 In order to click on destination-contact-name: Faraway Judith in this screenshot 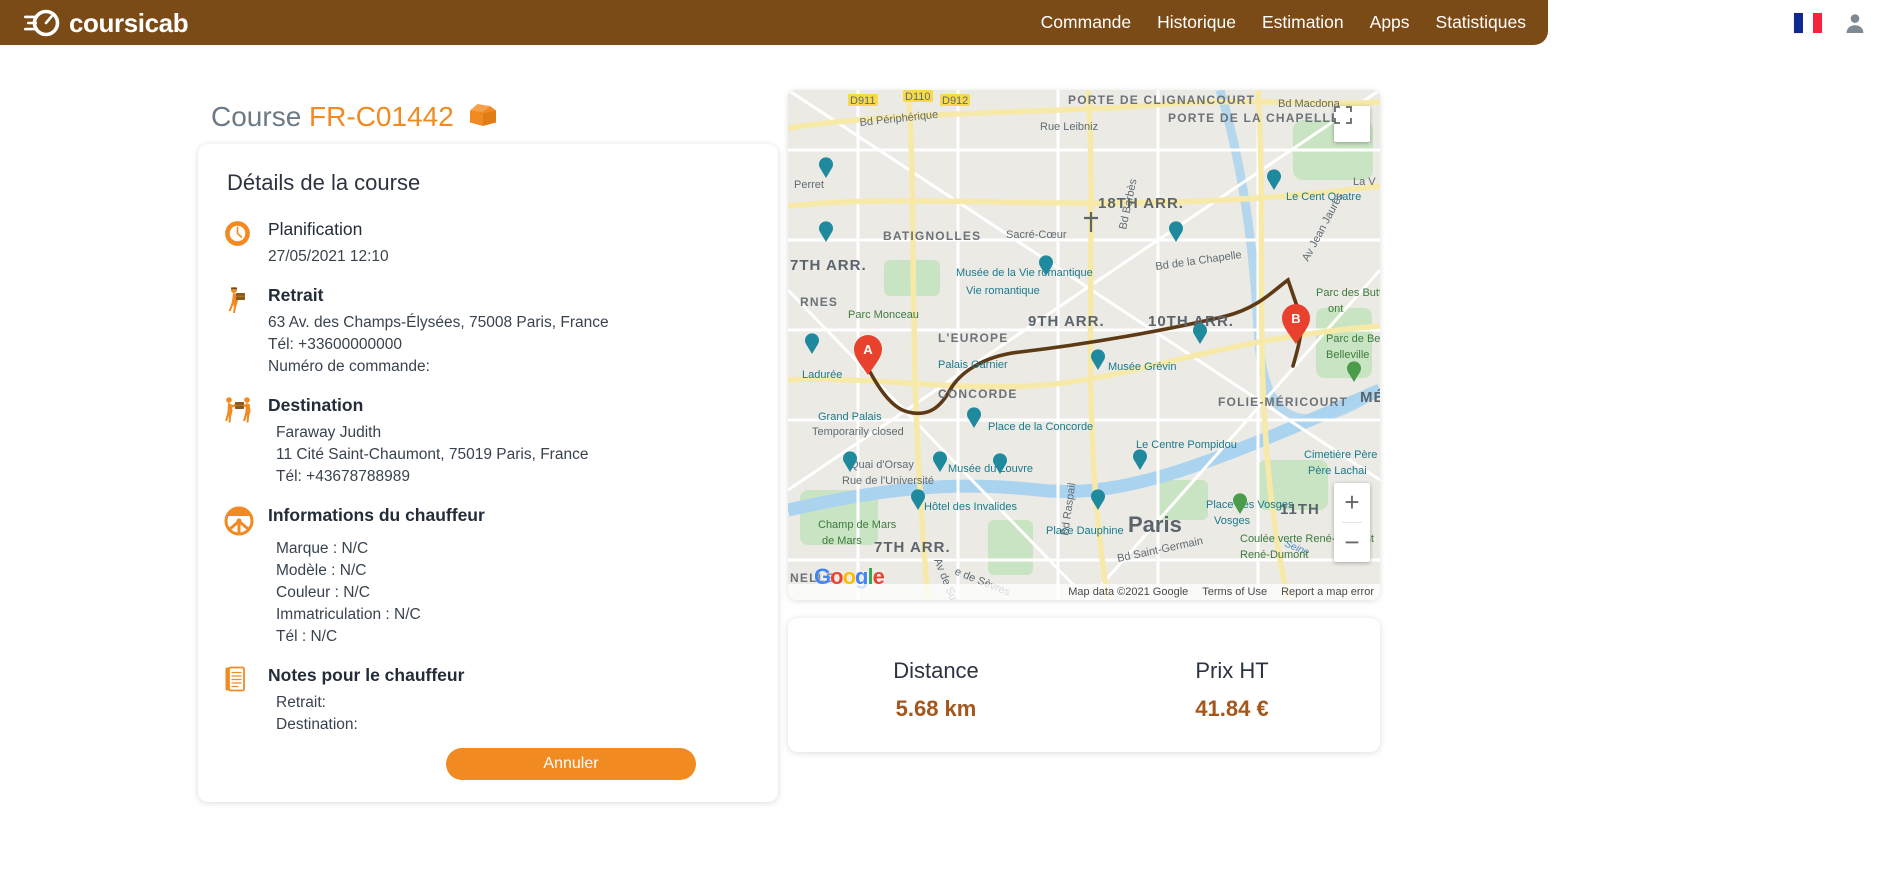, I will do `click(329, 432)`.